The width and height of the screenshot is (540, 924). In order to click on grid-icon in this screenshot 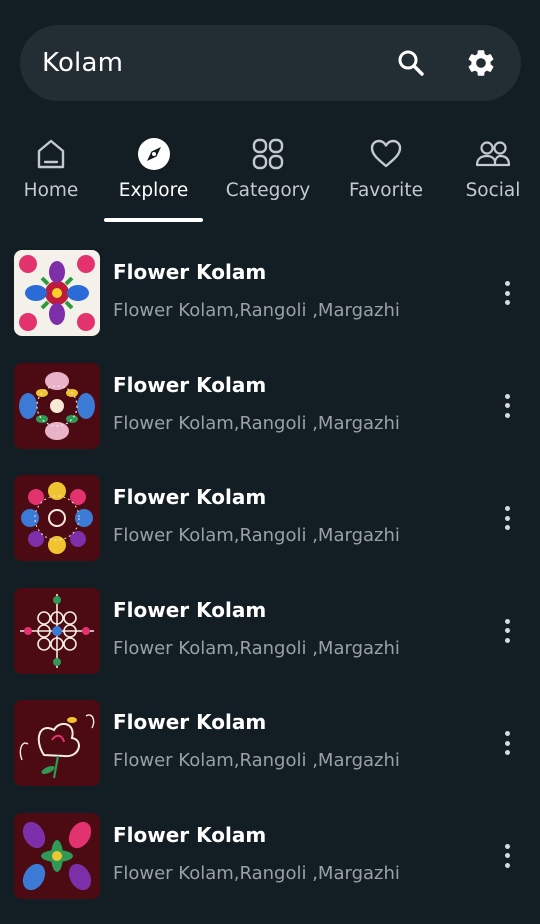, I will do `click(268, 154)`.